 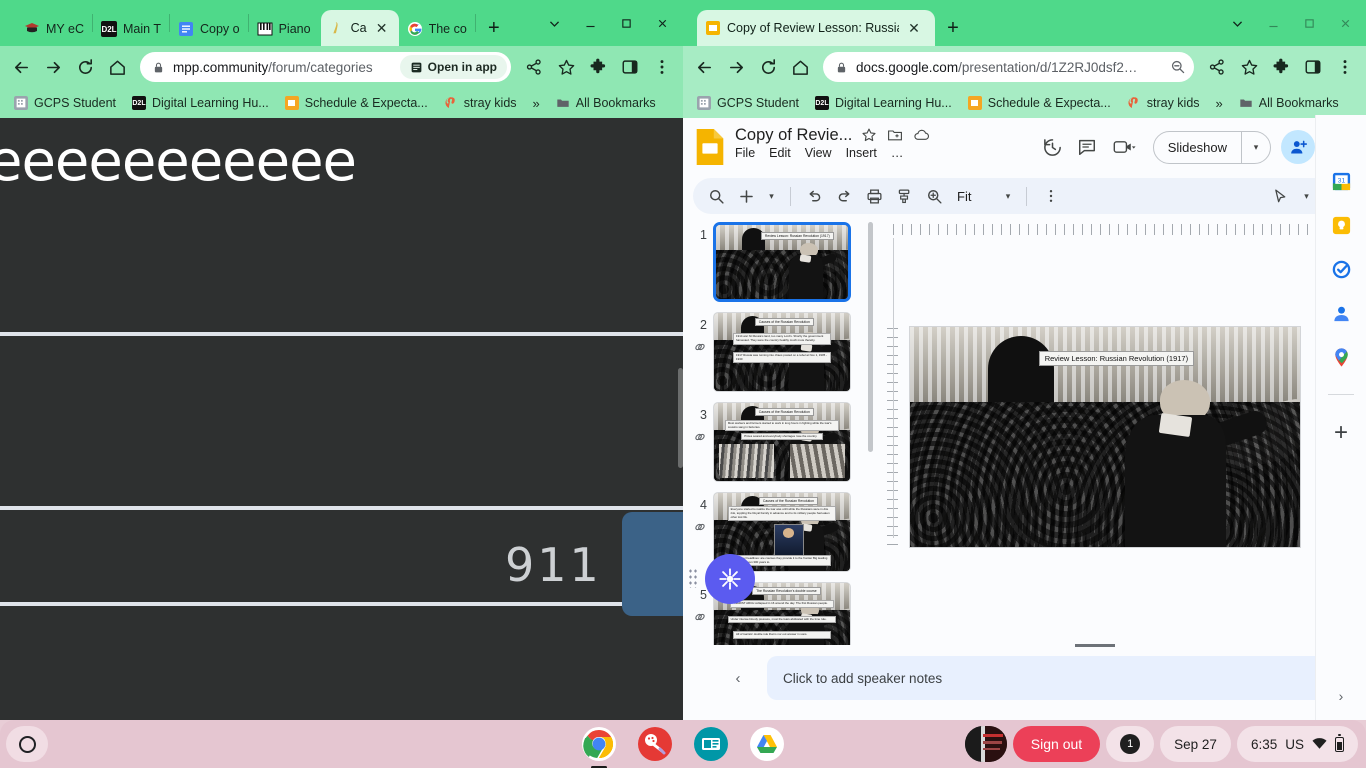 I want to click on chrome-icon, so click(x=599, y=747).